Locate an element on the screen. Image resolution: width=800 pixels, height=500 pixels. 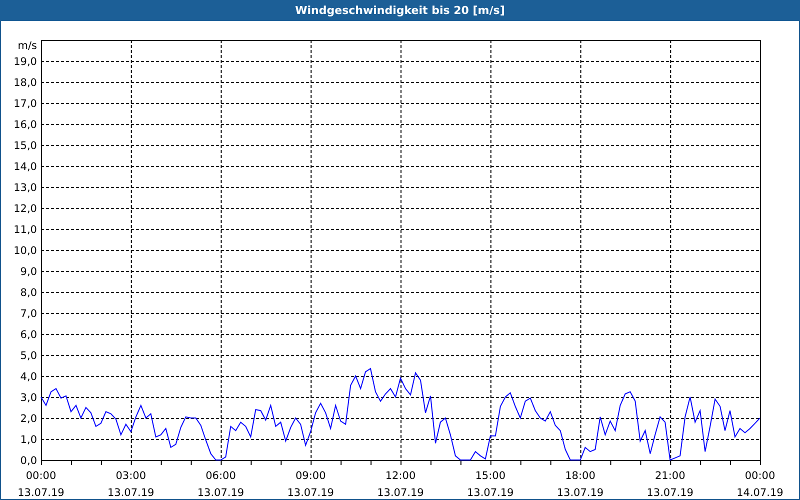
axis-label: 15:00 13.07.19 is located at coordinates (490, 484).